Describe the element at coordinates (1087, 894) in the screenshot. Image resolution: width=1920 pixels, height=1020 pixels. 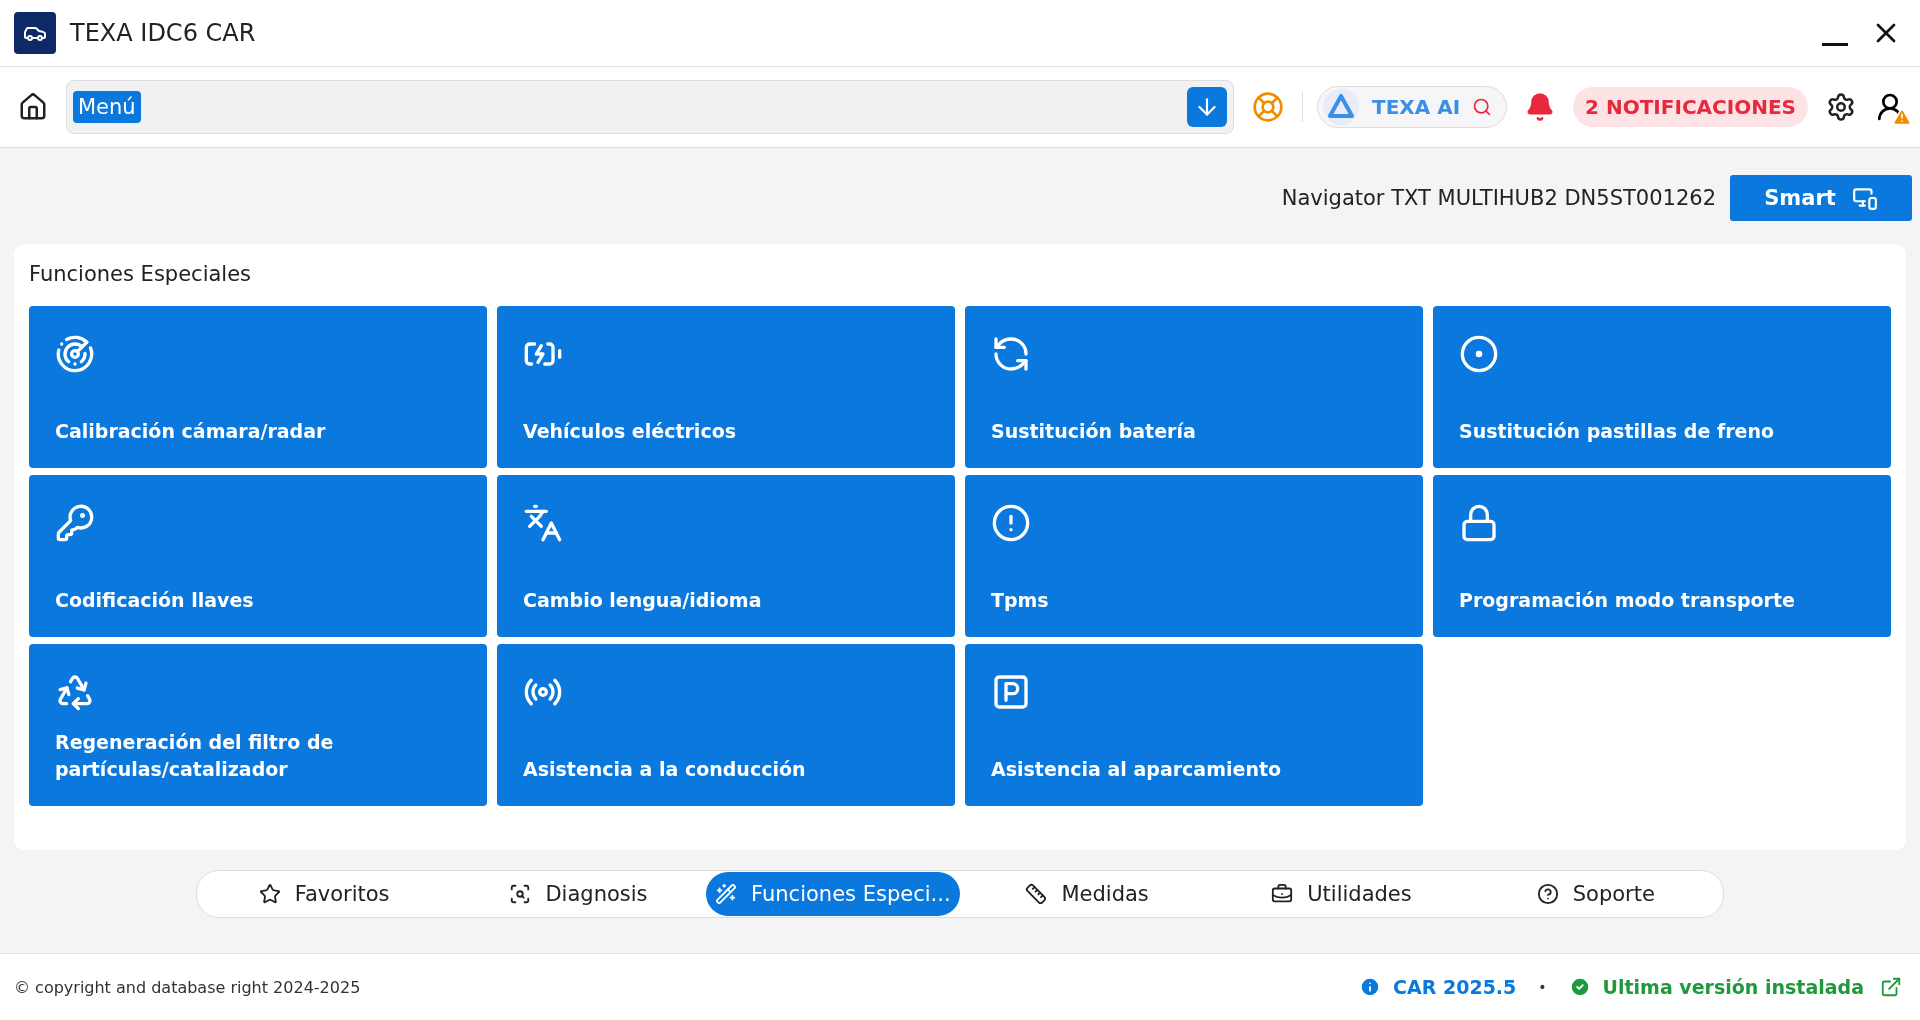
I see `nav-tab: Medidas` at that location.